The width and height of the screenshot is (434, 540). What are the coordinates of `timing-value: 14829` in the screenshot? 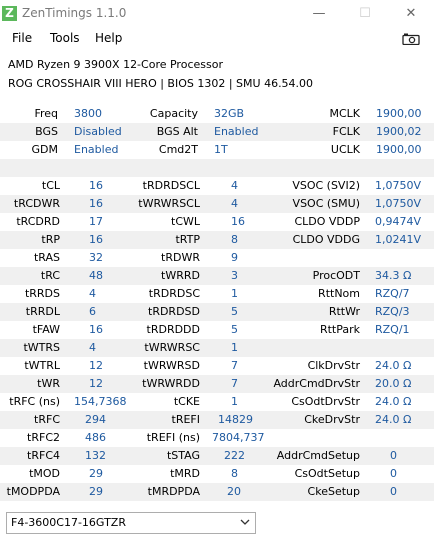 It's located at (235, 419).